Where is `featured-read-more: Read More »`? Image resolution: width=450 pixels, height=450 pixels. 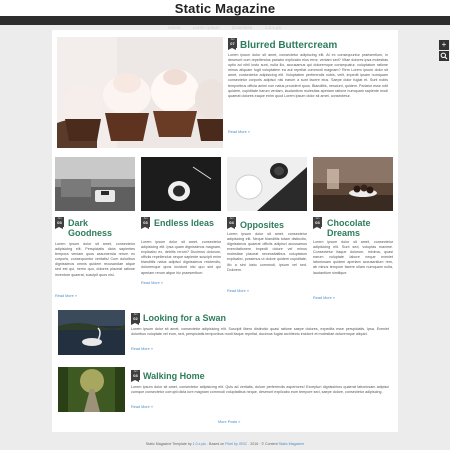 featured-read-more: Read More » is located at coordinates (239, 132).